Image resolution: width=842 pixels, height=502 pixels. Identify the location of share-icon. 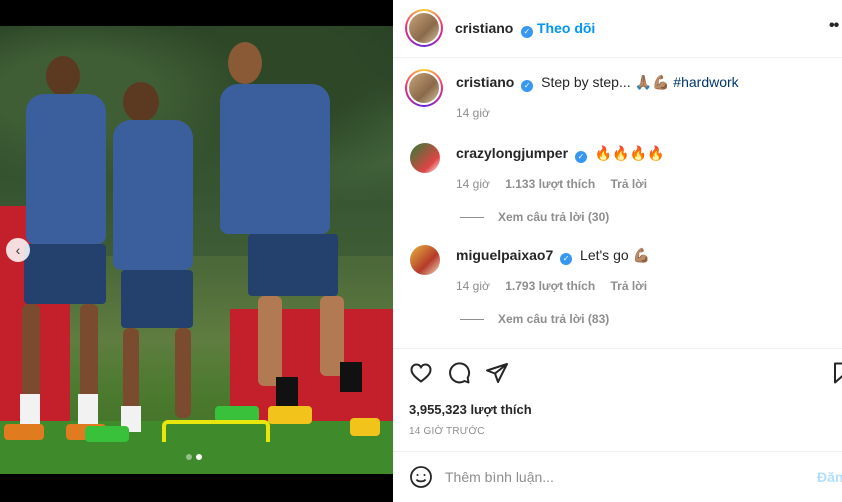
(497, 373).